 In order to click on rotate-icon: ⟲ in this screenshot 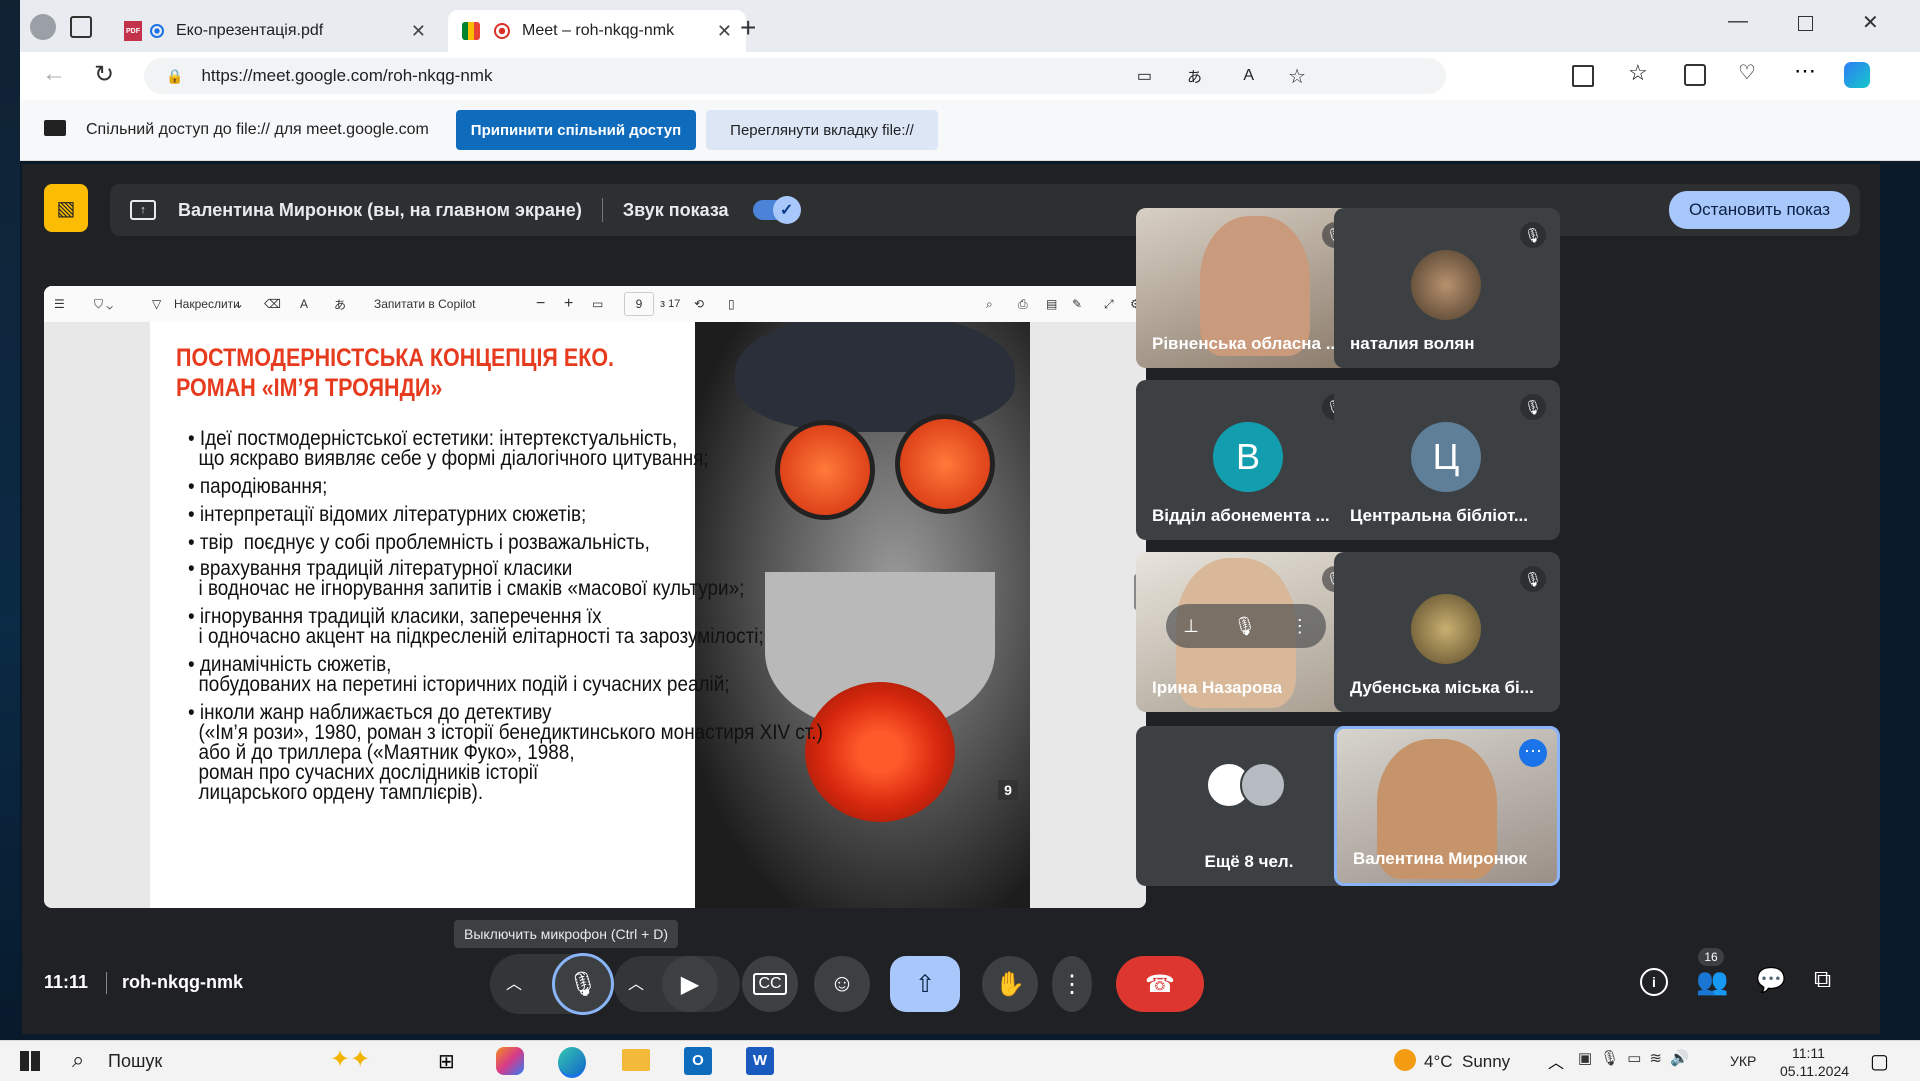, I will do `click(699, 304)`.